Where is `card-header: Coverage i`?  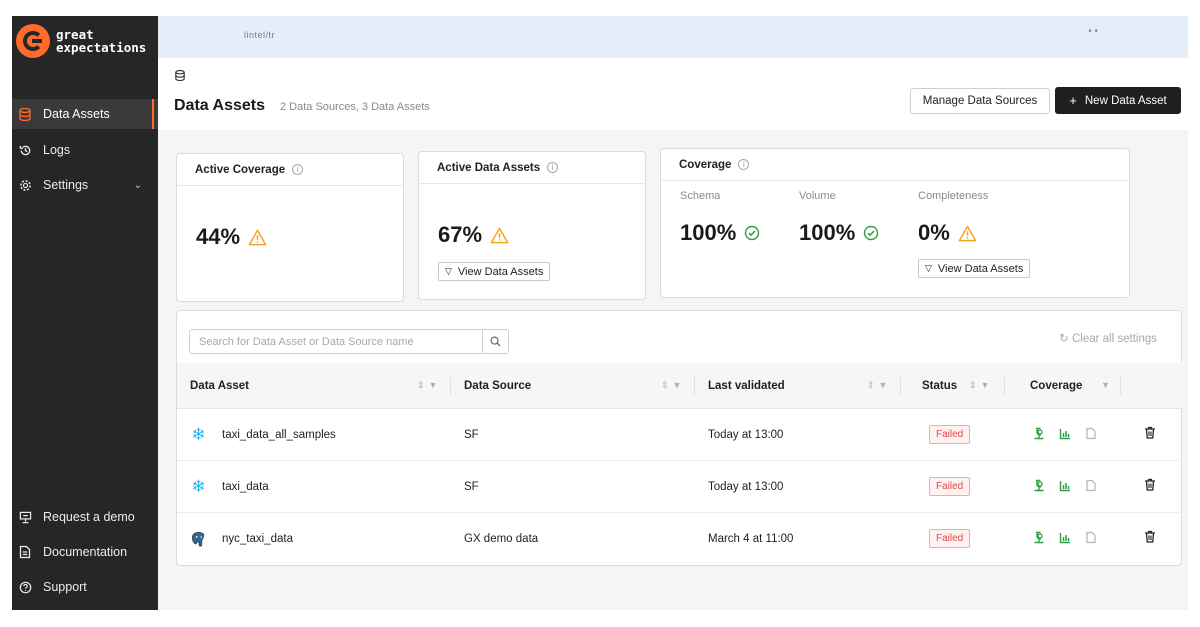 card-header: Coverage i is located at coordinates (895, 165).